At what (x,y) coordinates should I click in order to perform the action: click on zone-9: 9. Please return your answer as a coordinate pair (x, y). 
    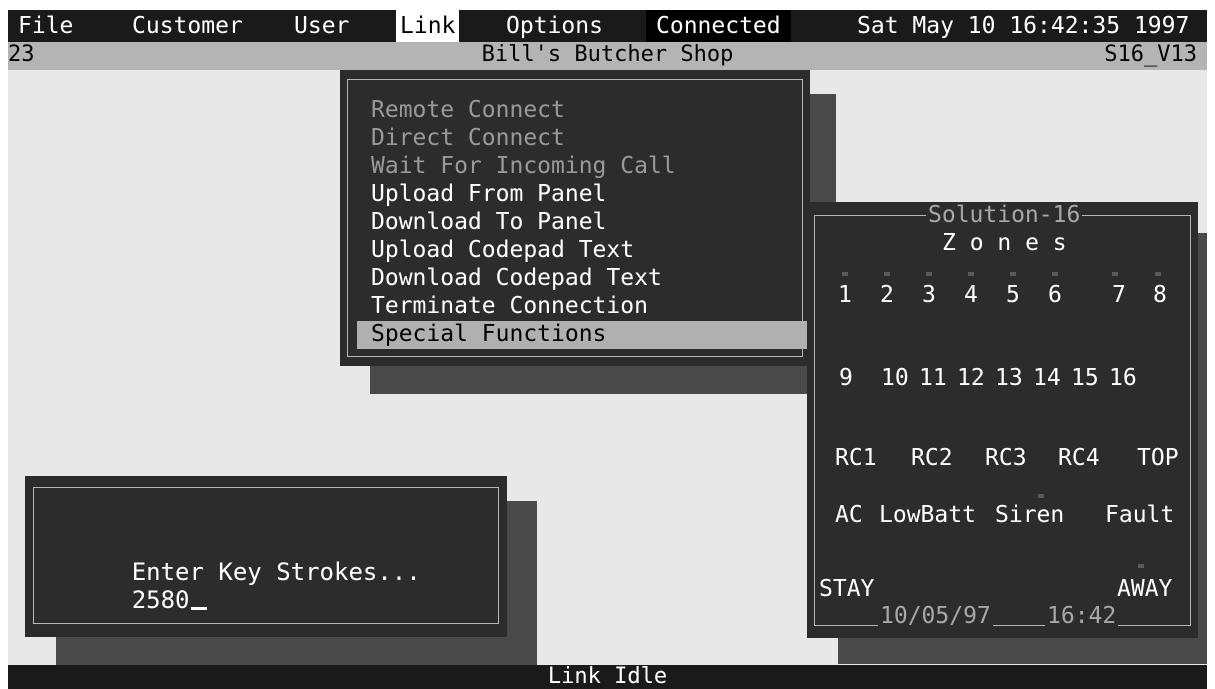
    Looking at the image, I should click on (846, 378).